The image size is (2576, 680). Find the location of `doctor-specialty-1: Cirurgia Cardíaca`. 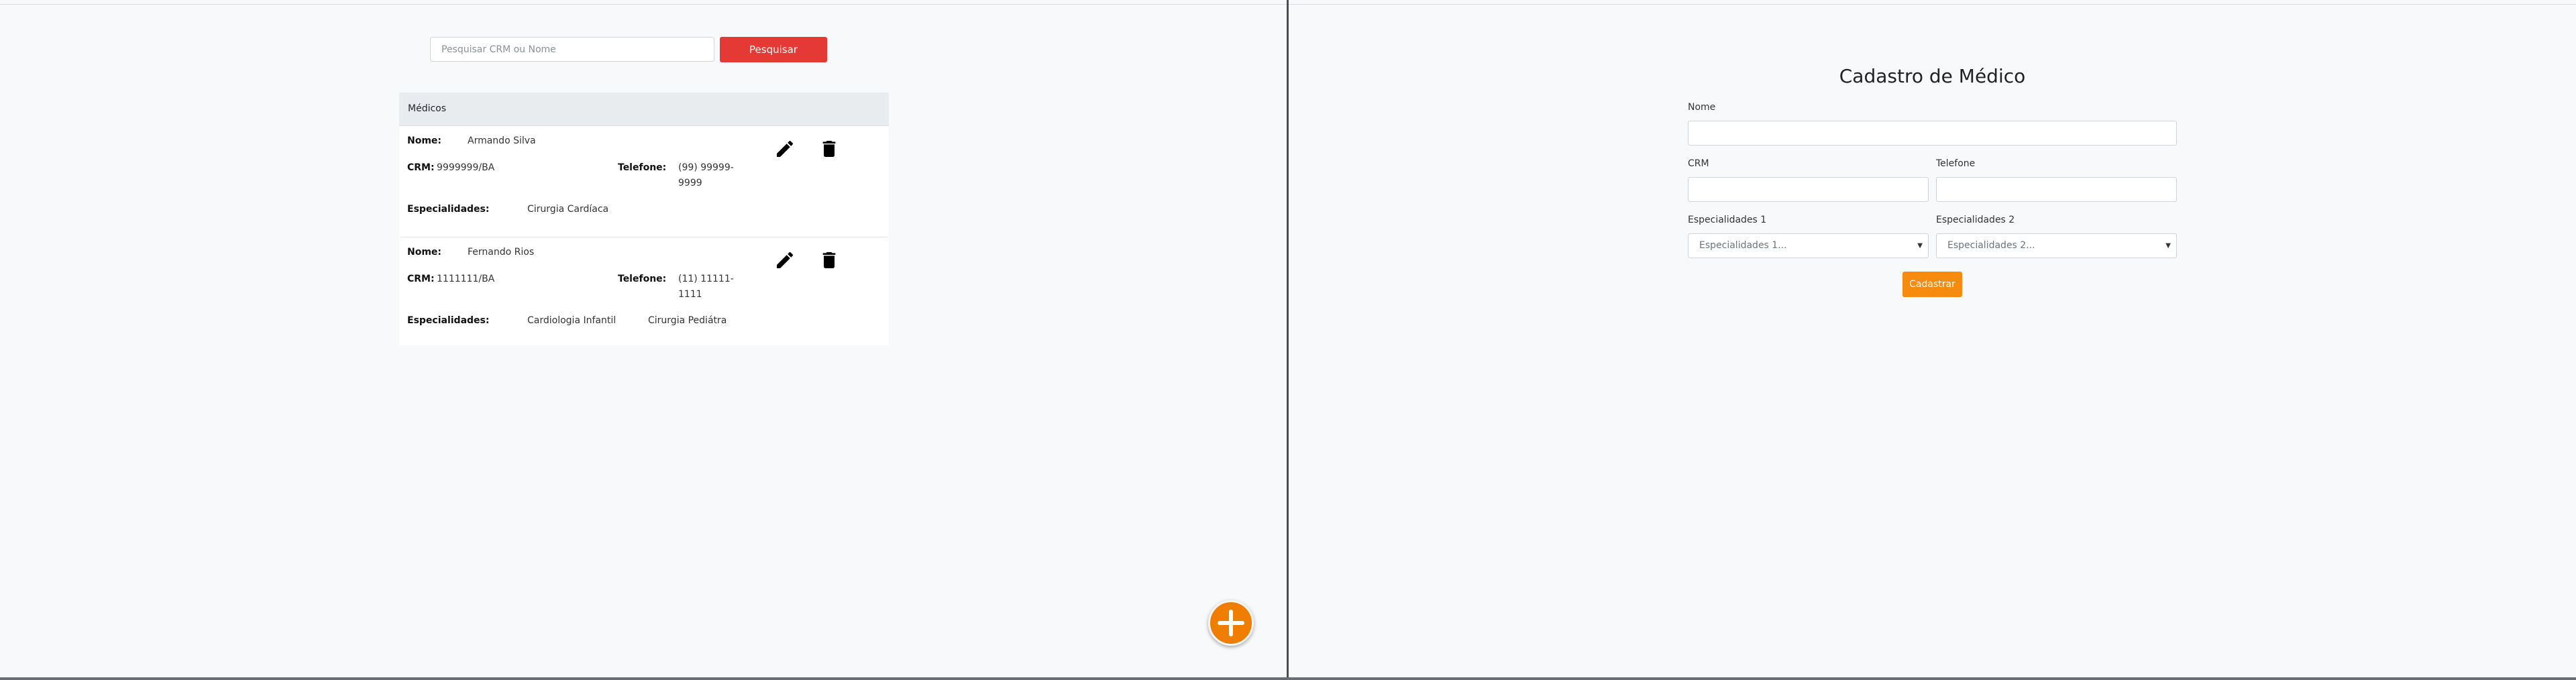

doctor-specialty-1: Cirurgia Cardíaca is located at coordinates (568, 210).